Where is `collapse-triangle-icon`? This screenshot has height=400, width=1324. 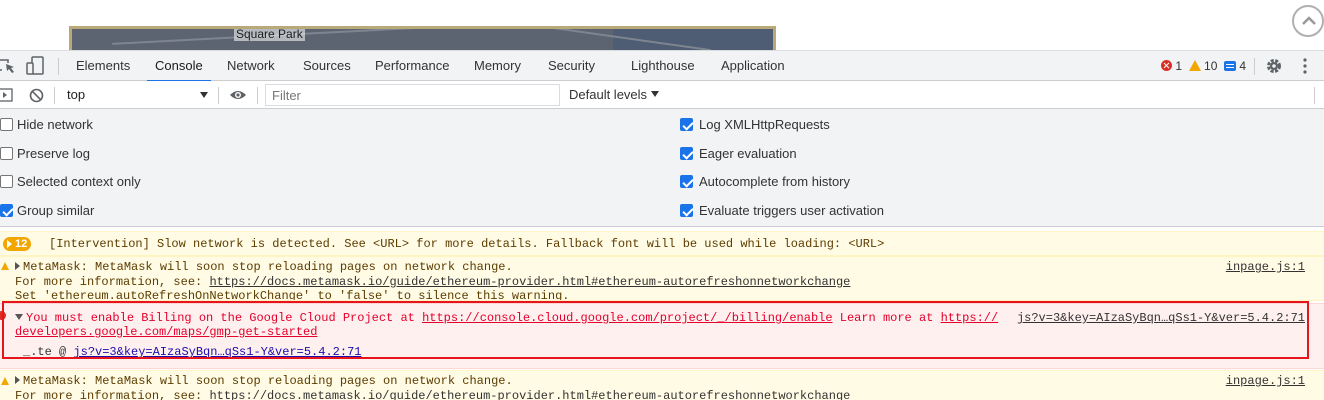 collapse-triangle-icon is located at coordinates (19, 317).